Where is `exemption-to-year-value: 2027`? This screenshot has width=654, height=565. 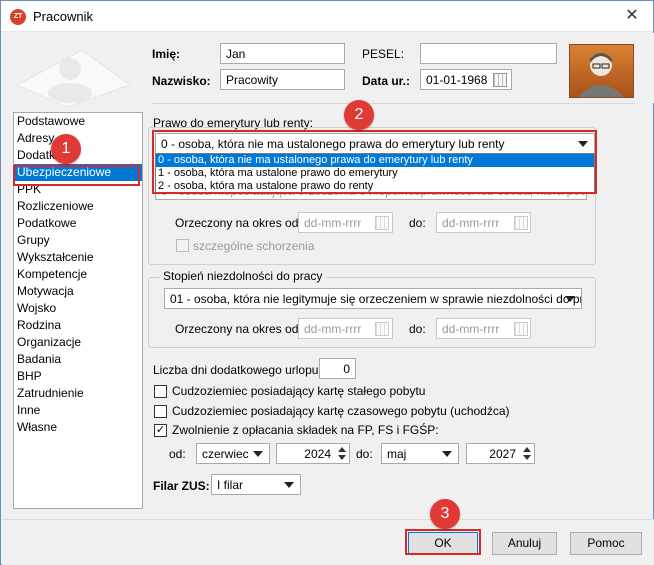
exemption-to-year-value: 2027 is located at coordinates (502, 454).